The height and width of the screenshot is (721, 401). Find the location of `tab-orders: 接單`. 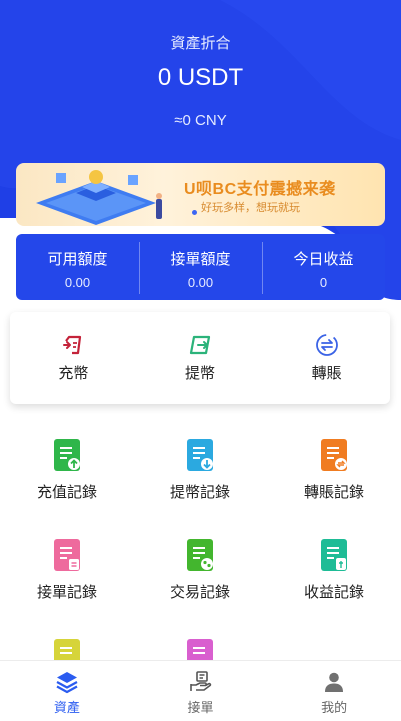

tab-orders: 接單 is located at coordinates (201, 691).